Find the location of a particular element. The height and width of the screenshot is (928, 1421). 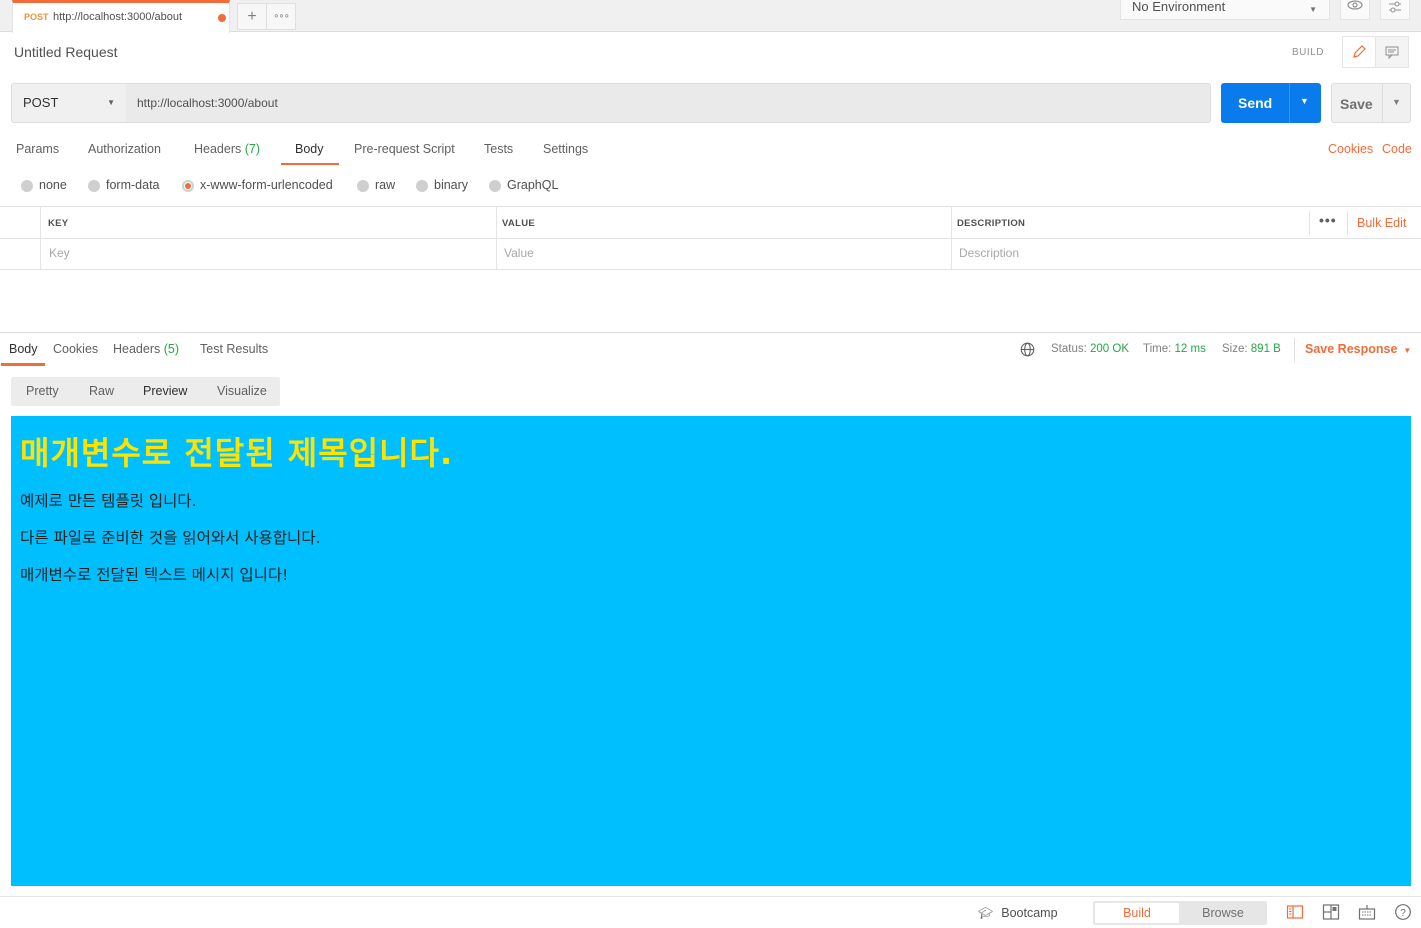

send-button: Send ▼ is located at coordinates (1271, 103).